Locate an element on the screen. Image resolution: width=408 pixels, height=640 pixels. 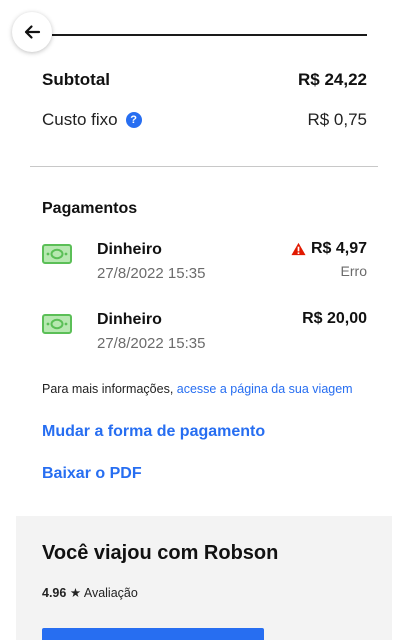
change-payment-link: Mudar a forma de pagamento is located at coordinates (153, 432).